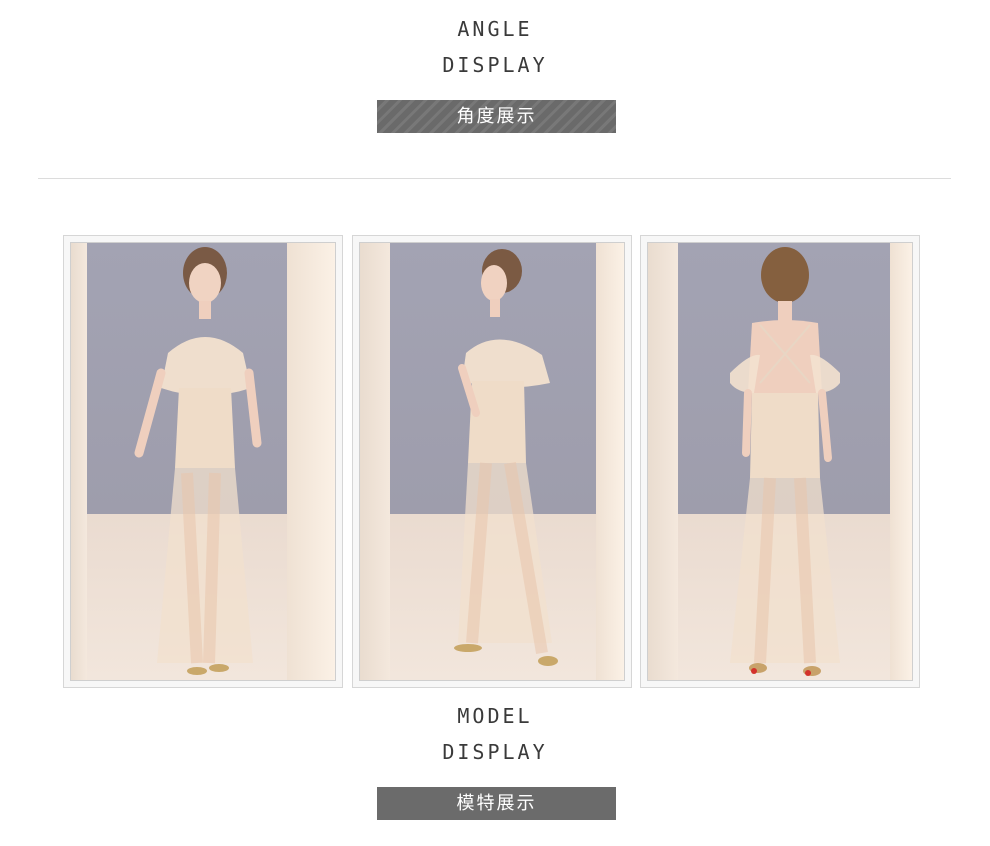 This screenshot has height=846, width=990. I want to click on angle-banner: 角度展示, so click(496, 116).